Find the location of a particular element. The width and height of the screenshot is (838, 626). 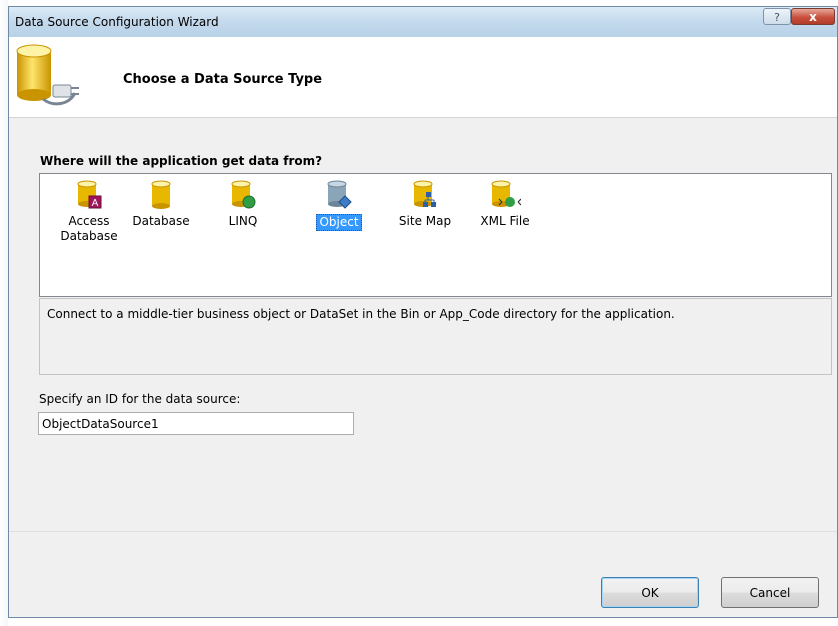

type-item-object: Object is located at coordinates (339, 205).